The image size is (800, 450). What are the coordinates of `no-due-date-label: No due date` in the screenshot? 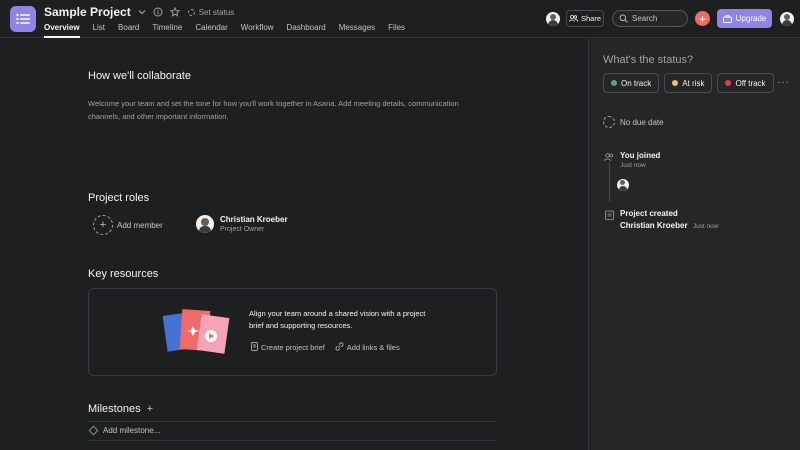 It's located at (642, 122).